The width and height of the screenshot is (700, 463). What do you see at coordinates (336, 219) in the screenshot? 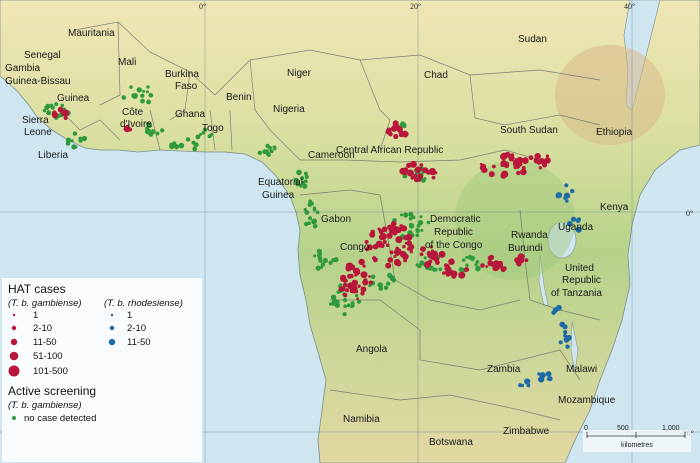
I see `label-gabon: Gabon` at bounding box center [336, 219].